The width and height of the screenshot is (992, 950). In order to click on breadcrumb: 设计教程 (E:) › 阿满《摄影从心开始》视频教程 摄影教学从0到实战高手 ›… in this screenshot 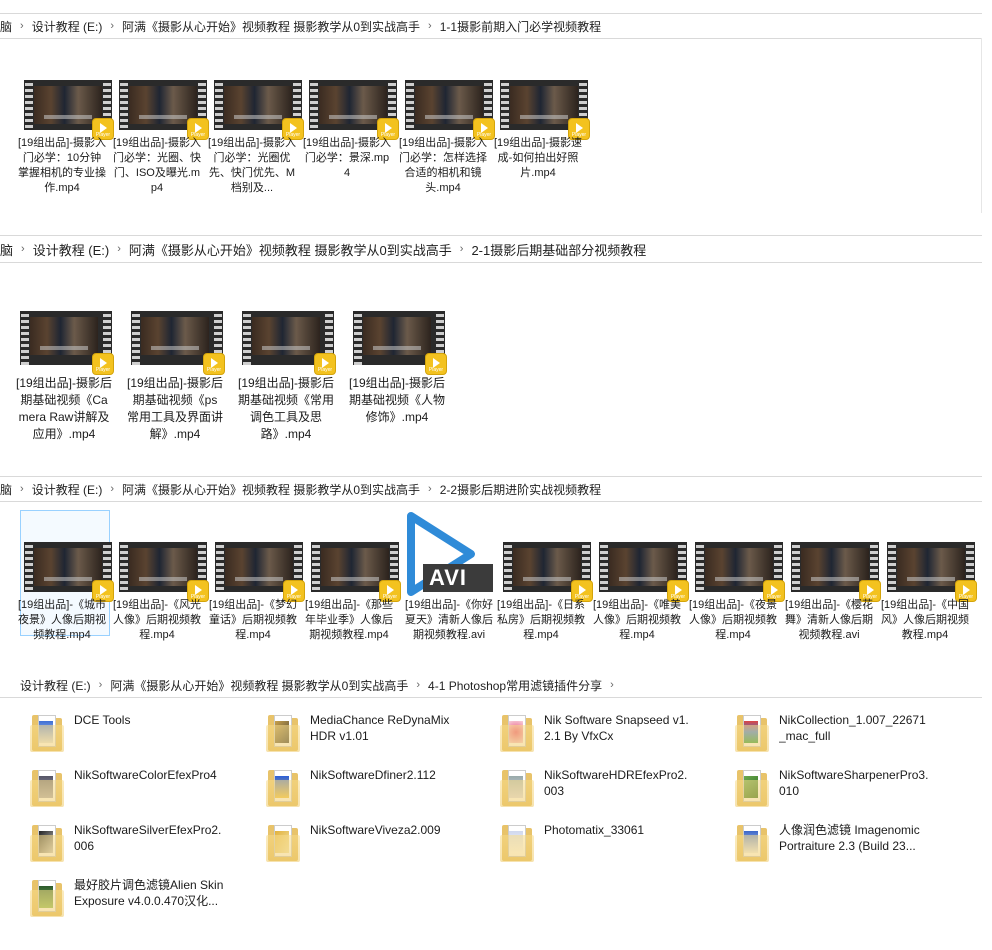, I will do `click(491, 685)`.